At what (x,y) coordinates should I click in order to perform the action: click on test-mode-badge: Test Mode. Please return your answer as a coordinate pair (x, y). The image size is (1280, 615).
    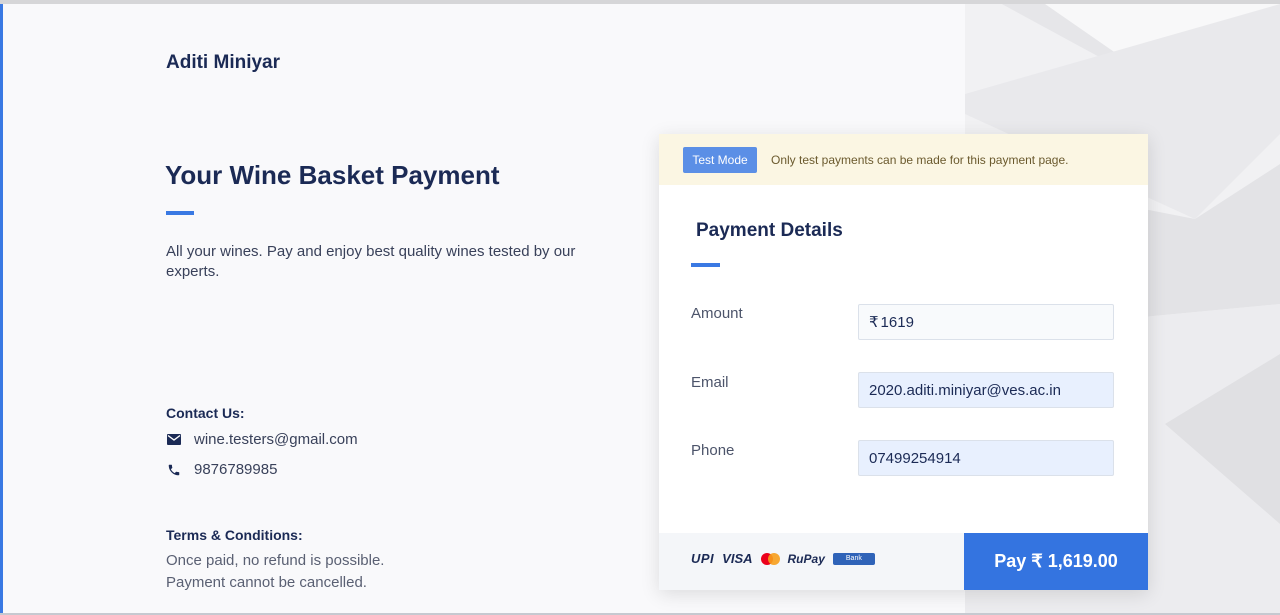
    Looking at the image, I should click on (720, 160).